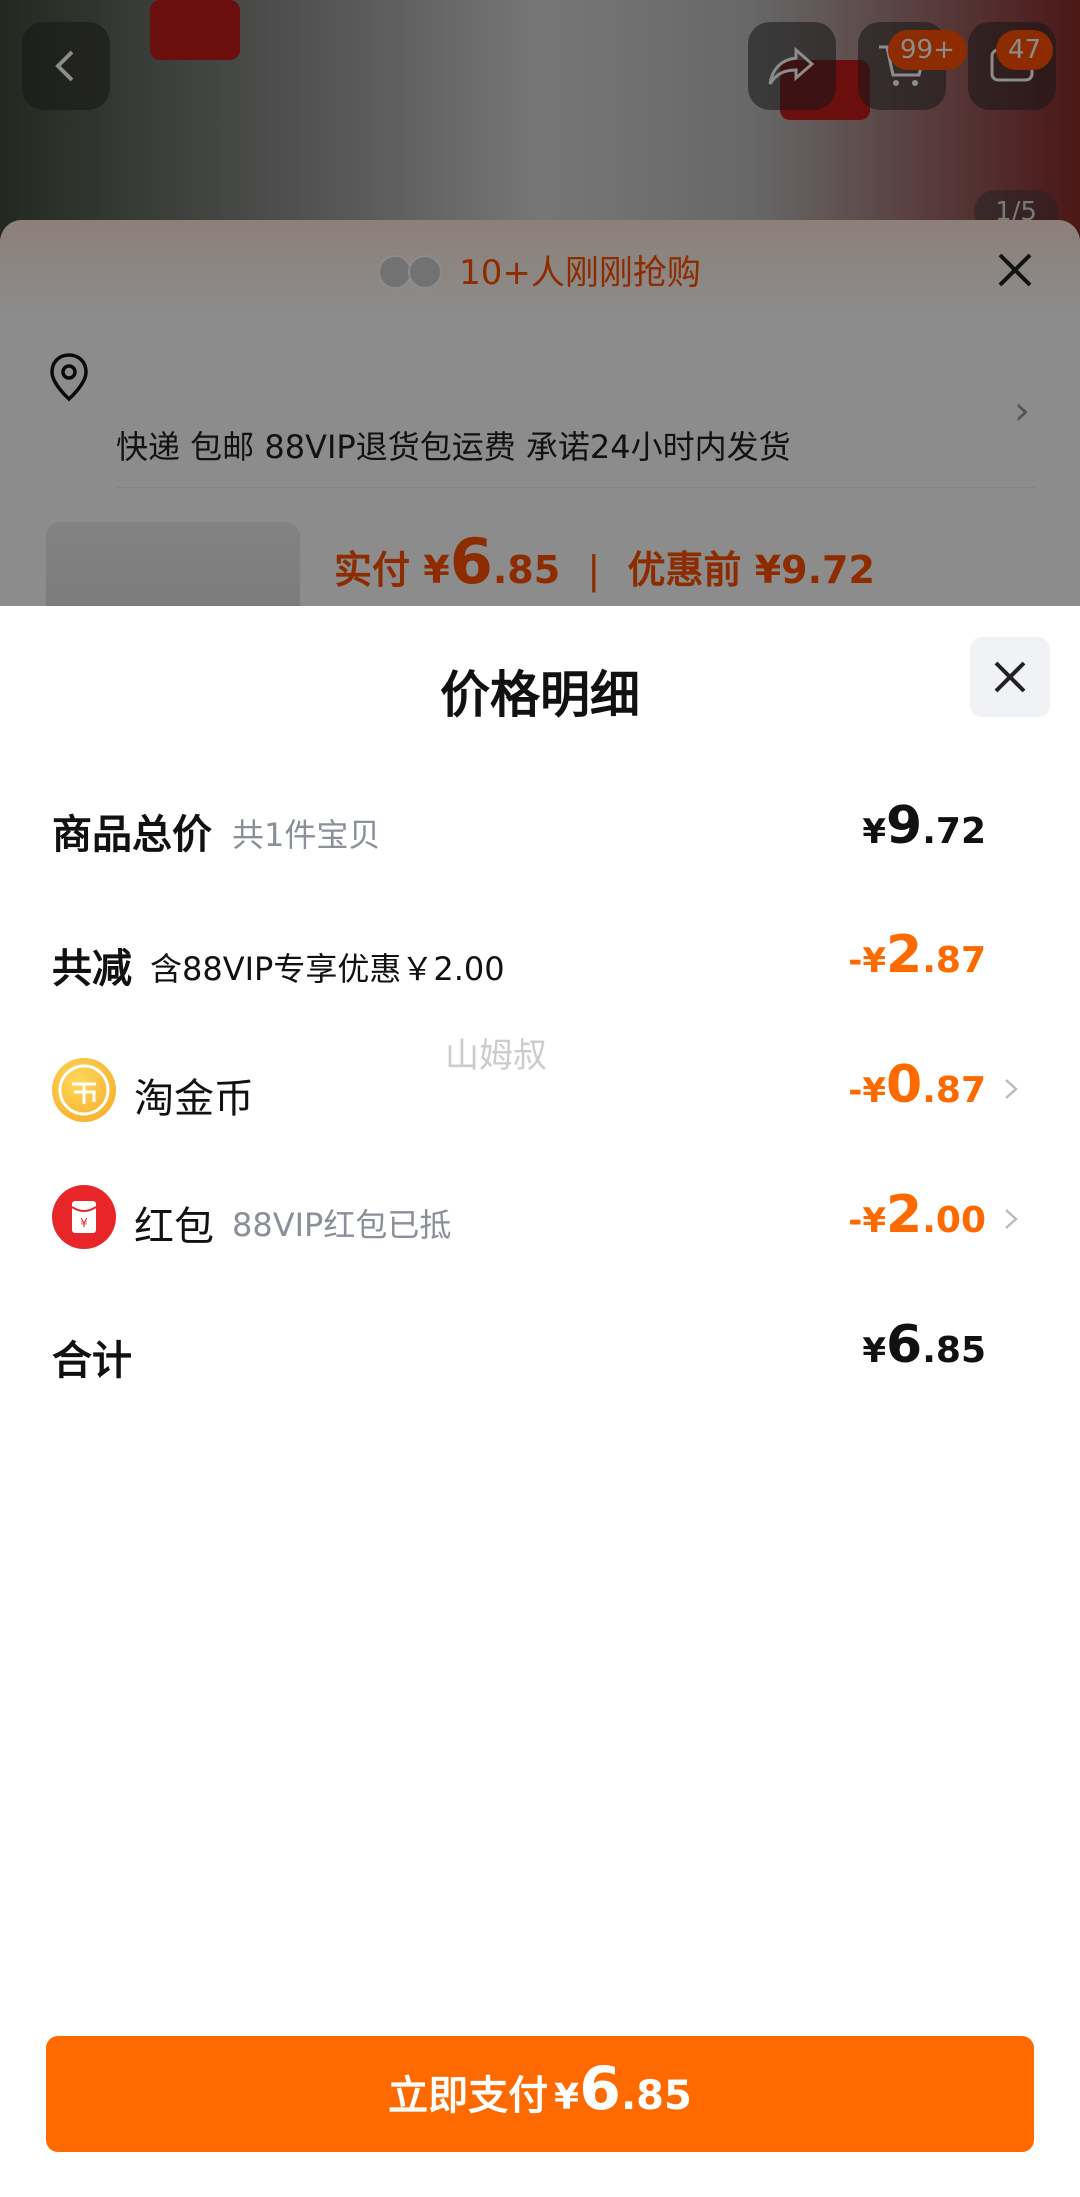  I want to click on grand-total-label: 合计, so click(92, 1361).